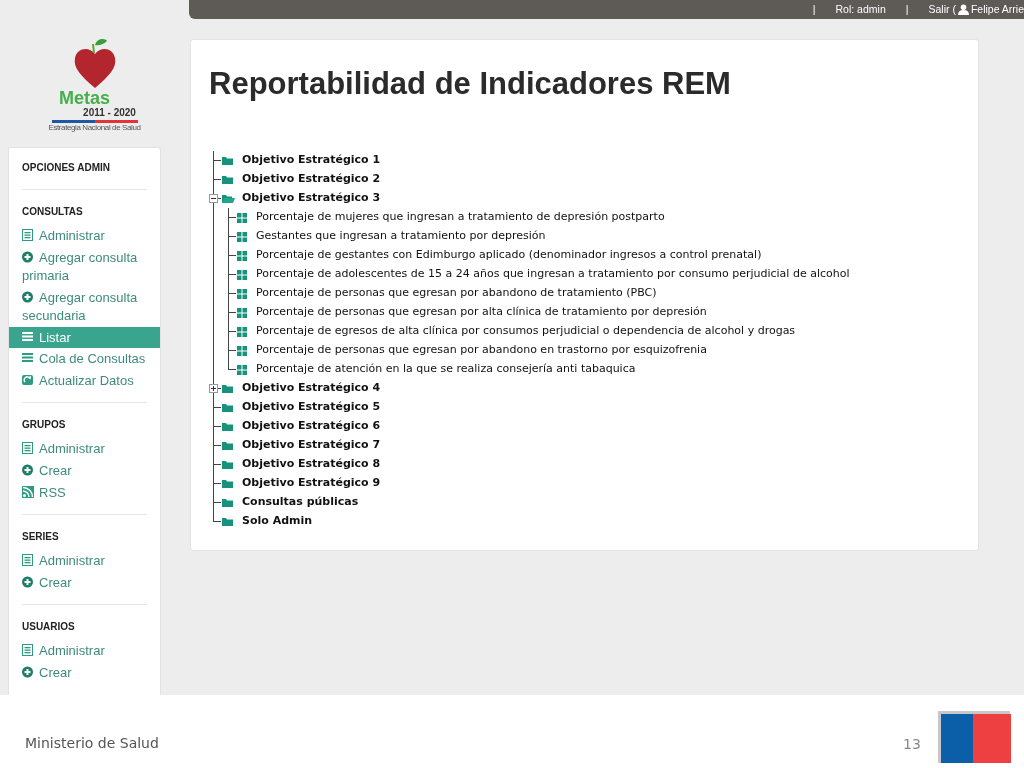 The width and height of the screenshot is (1024, 768). I want to click on logo-title: Metas, so click(84, 98).